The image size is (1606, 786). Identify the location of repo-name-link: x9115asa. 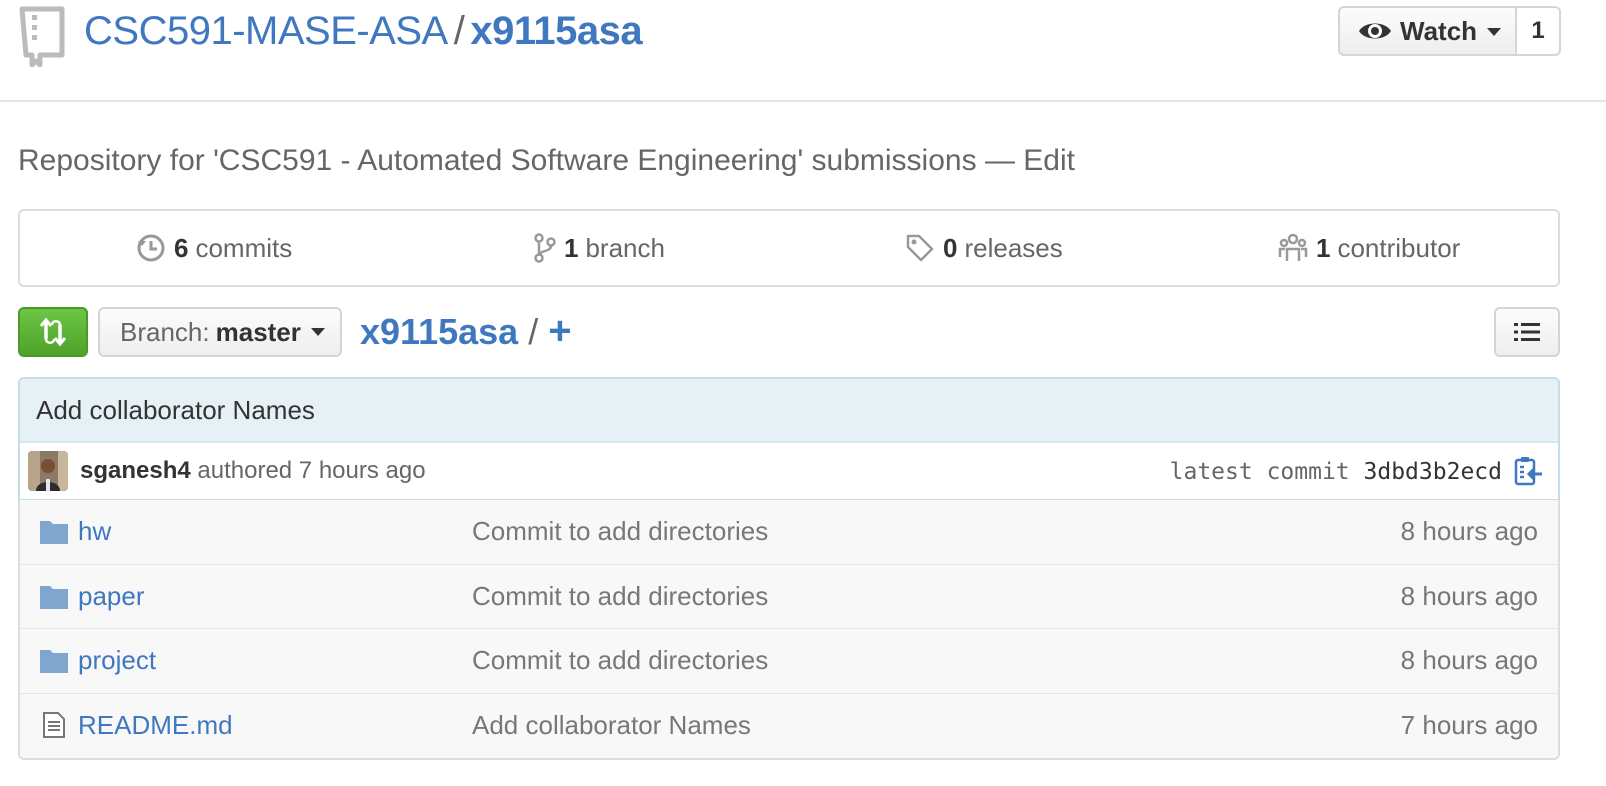
(556, 31).